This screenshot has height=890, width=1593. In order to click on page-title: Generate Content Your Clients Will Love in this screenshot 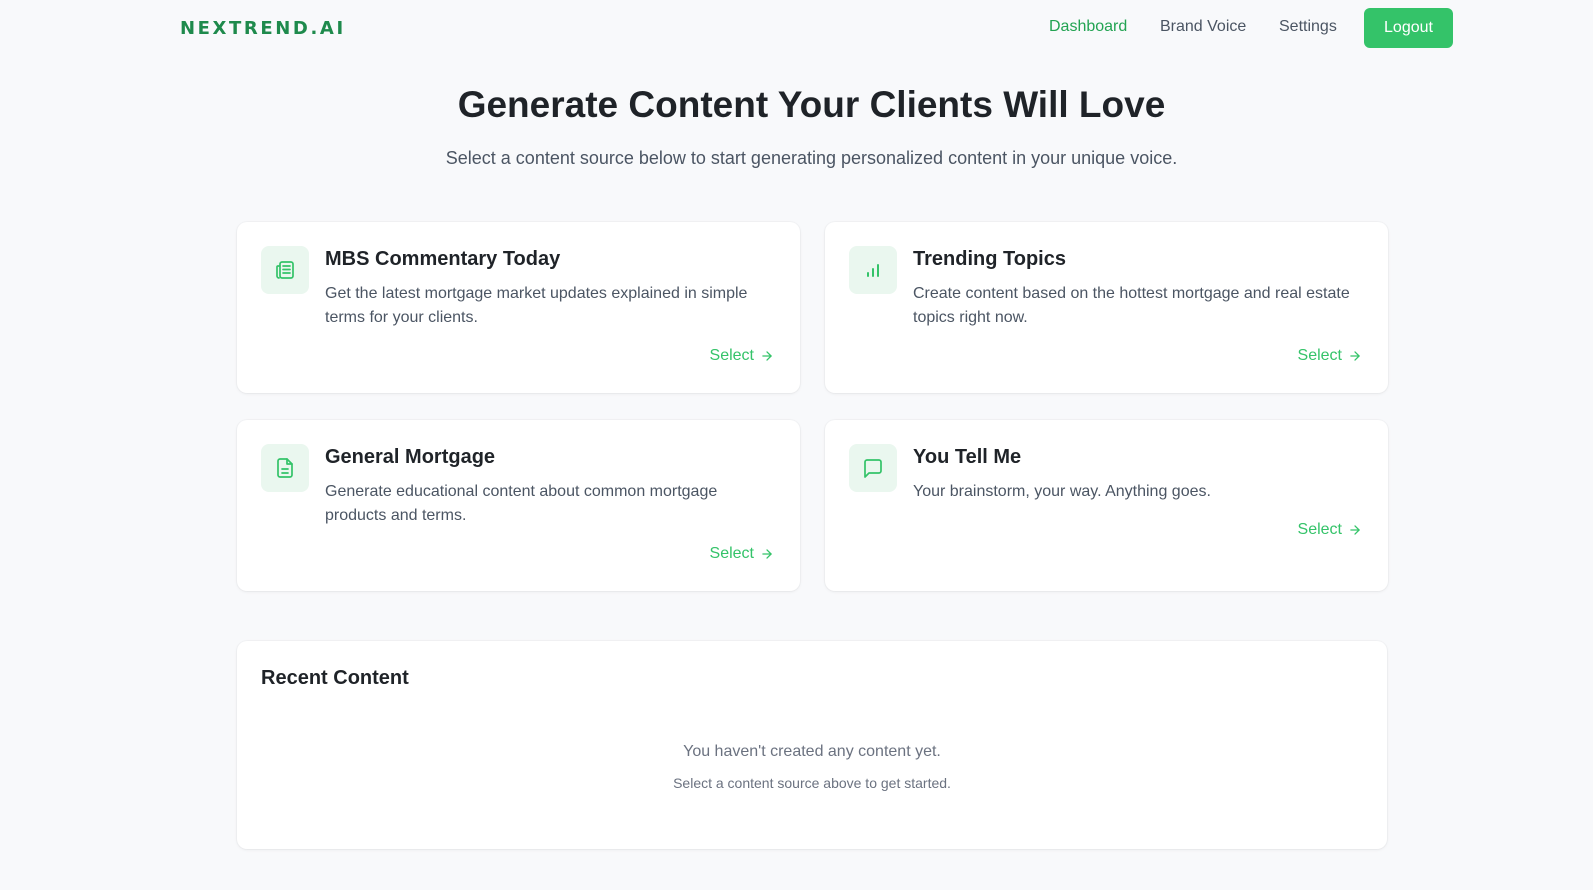, I will do `click(811, 104)`.